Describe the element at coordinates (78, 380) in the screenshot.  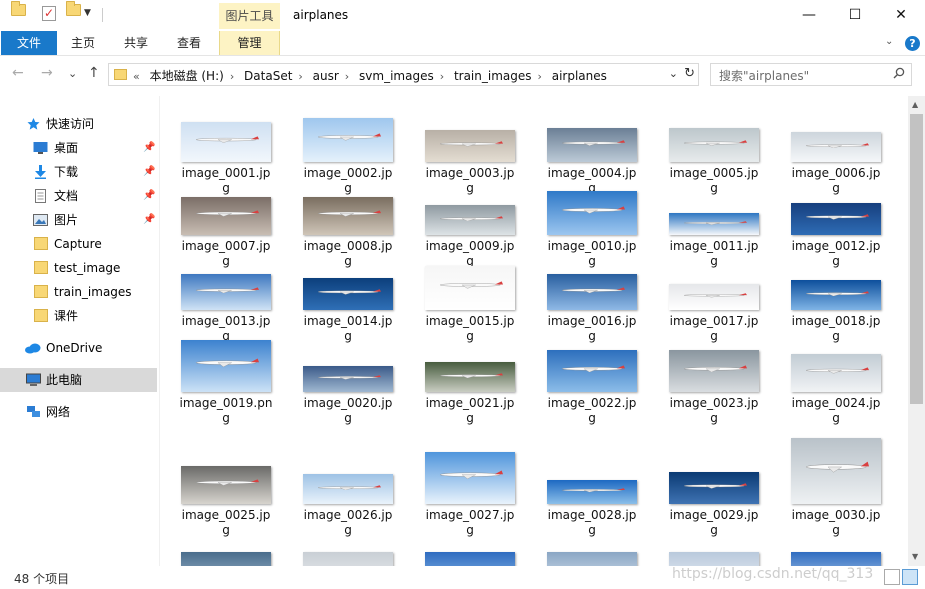
I see `sidebar-item-this-pc: 此电脑` at that location.